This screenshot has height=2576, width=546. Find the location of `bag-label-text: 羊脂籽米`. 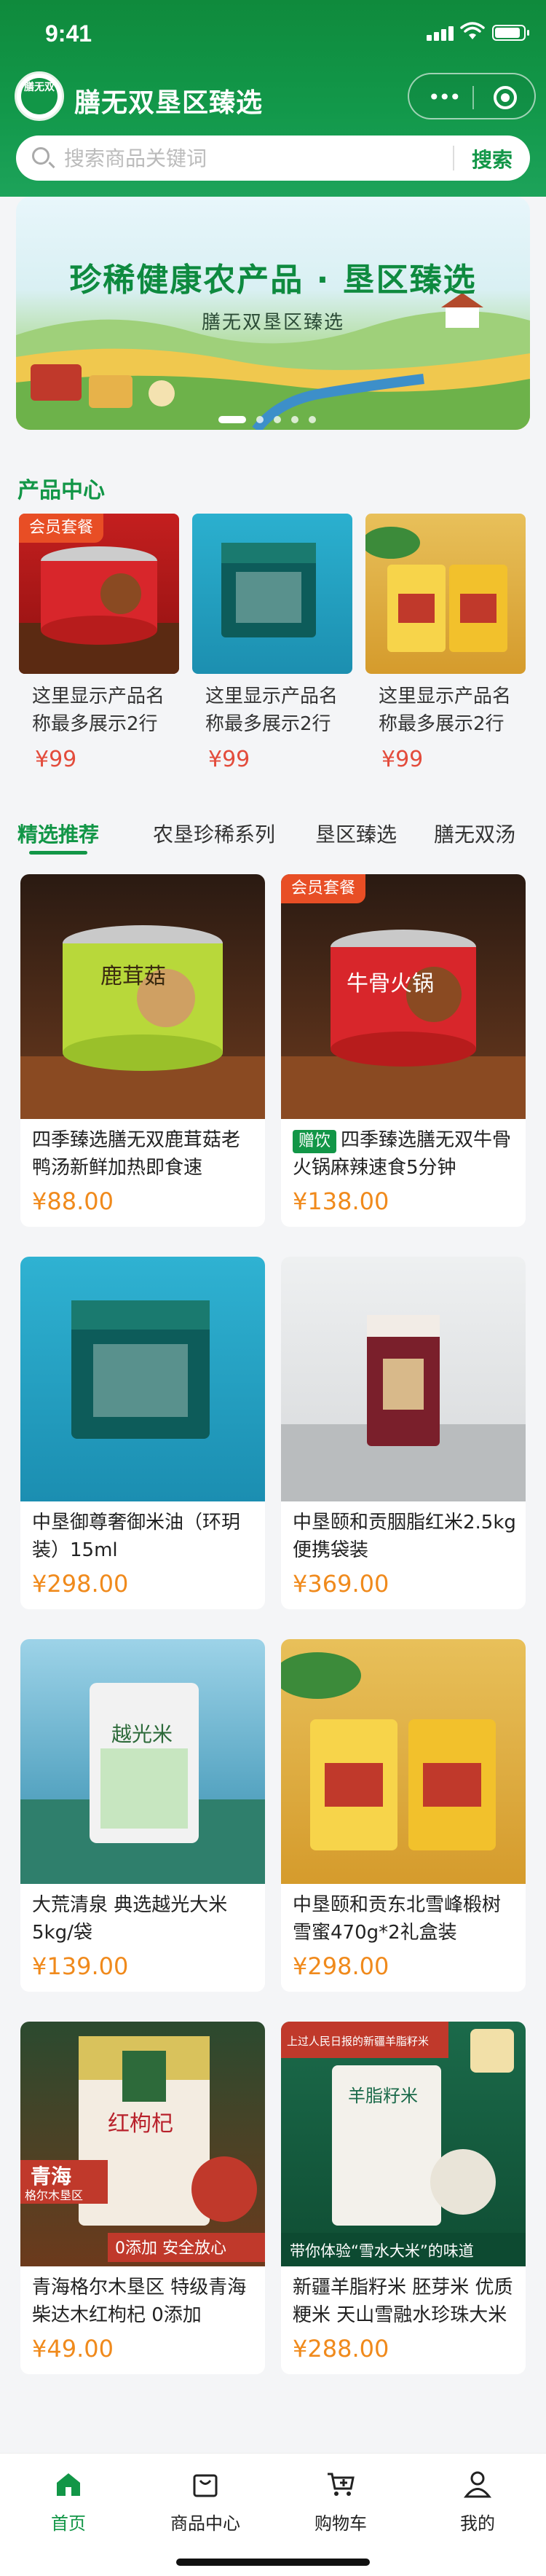

bag-label-text: 羊脂籽米 is located at coordinates (383, 2096).